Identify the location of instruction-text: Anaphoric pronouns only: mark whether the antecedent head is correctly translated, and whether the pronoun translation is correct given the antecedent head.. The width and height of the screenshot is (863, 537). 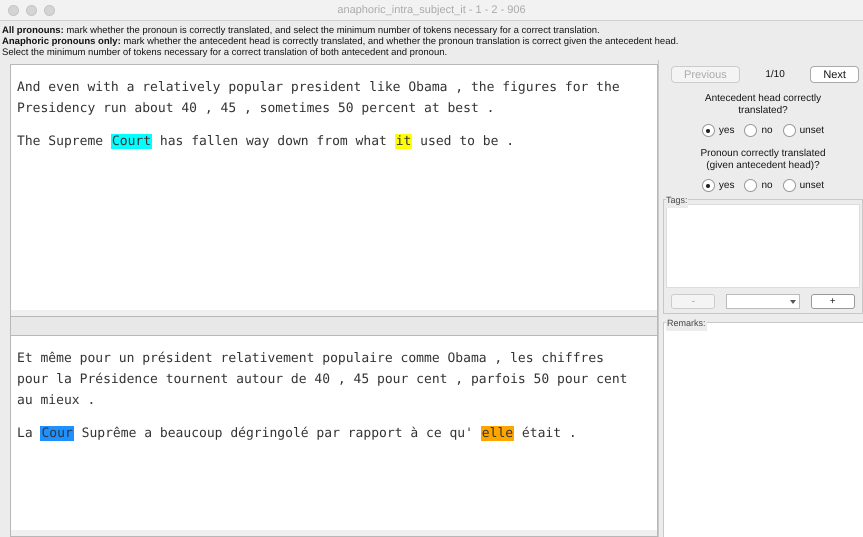
(341, 41).